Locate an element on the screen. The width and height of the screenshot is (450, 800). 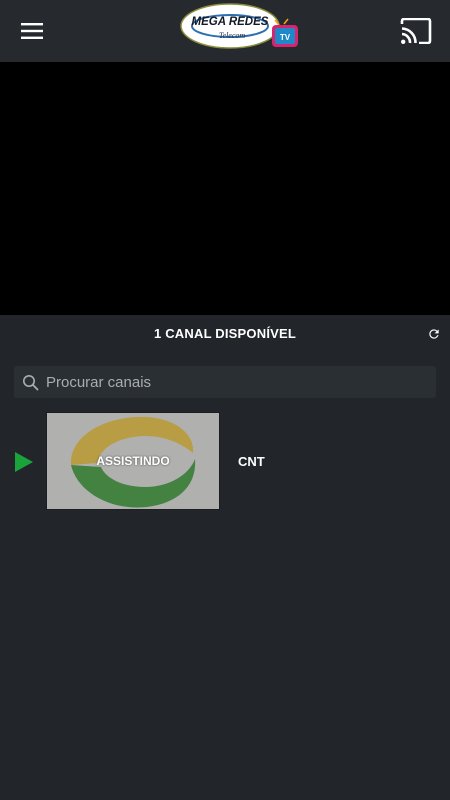
channel-thumbnail: ASSISTINDO is located at coordinates (133, 461).